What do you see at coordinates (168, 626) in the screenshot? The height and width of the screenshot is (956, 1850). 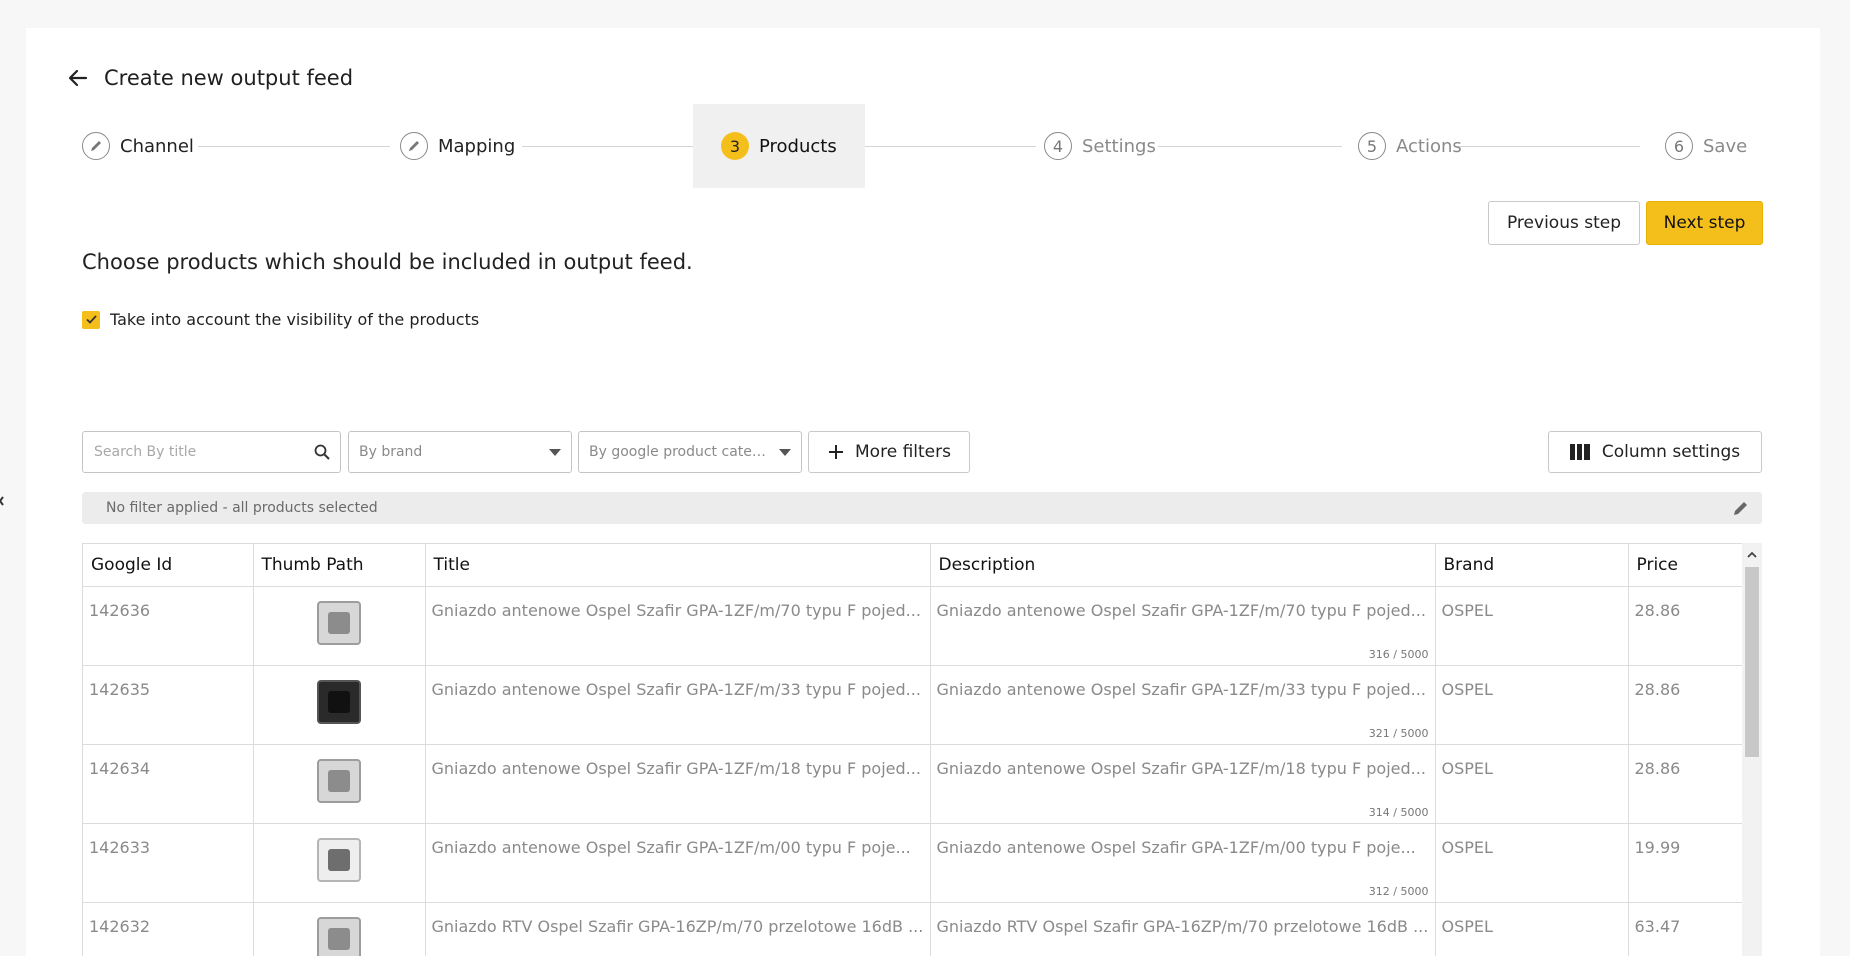 I see `google-id-cell: 142636` at bounding box center [168, 626].